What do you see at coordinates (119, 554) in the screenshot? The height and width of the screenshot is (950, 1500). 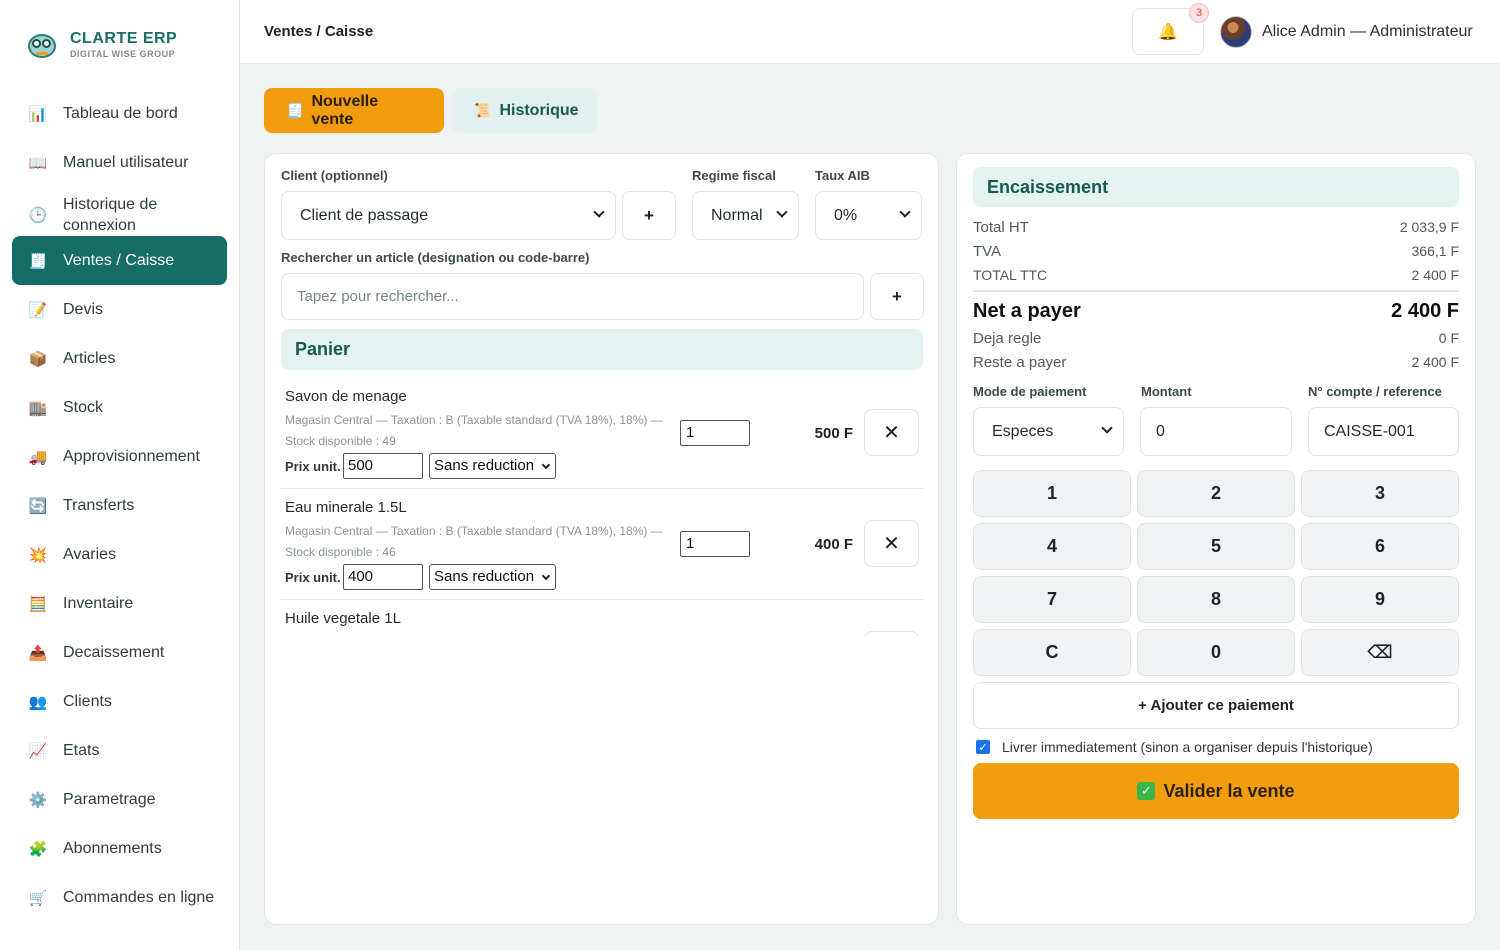 I see `sidebar-item-avaries: 💥 Avaries` at bounding box center [119, 554].